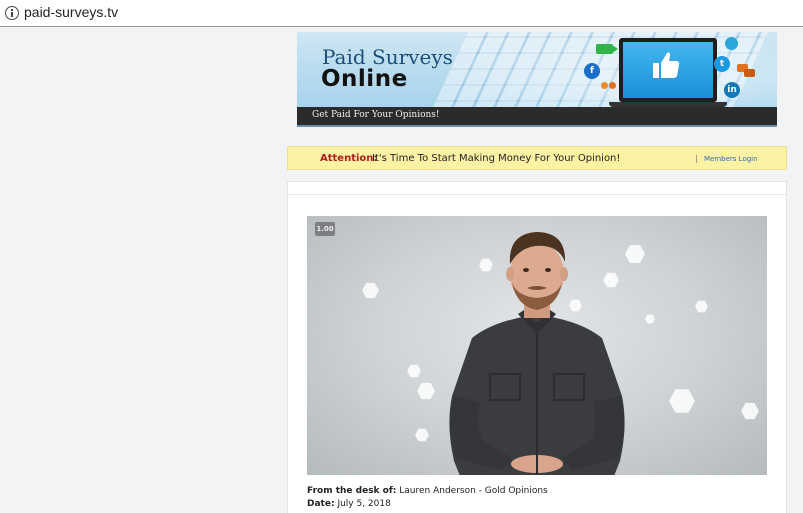 This screenshot has width=803, height=513. What do you see at coordinates (364, 504) in the screenshot?
I see `date-value: July 5, 2018` at bounding box center [364, 504].